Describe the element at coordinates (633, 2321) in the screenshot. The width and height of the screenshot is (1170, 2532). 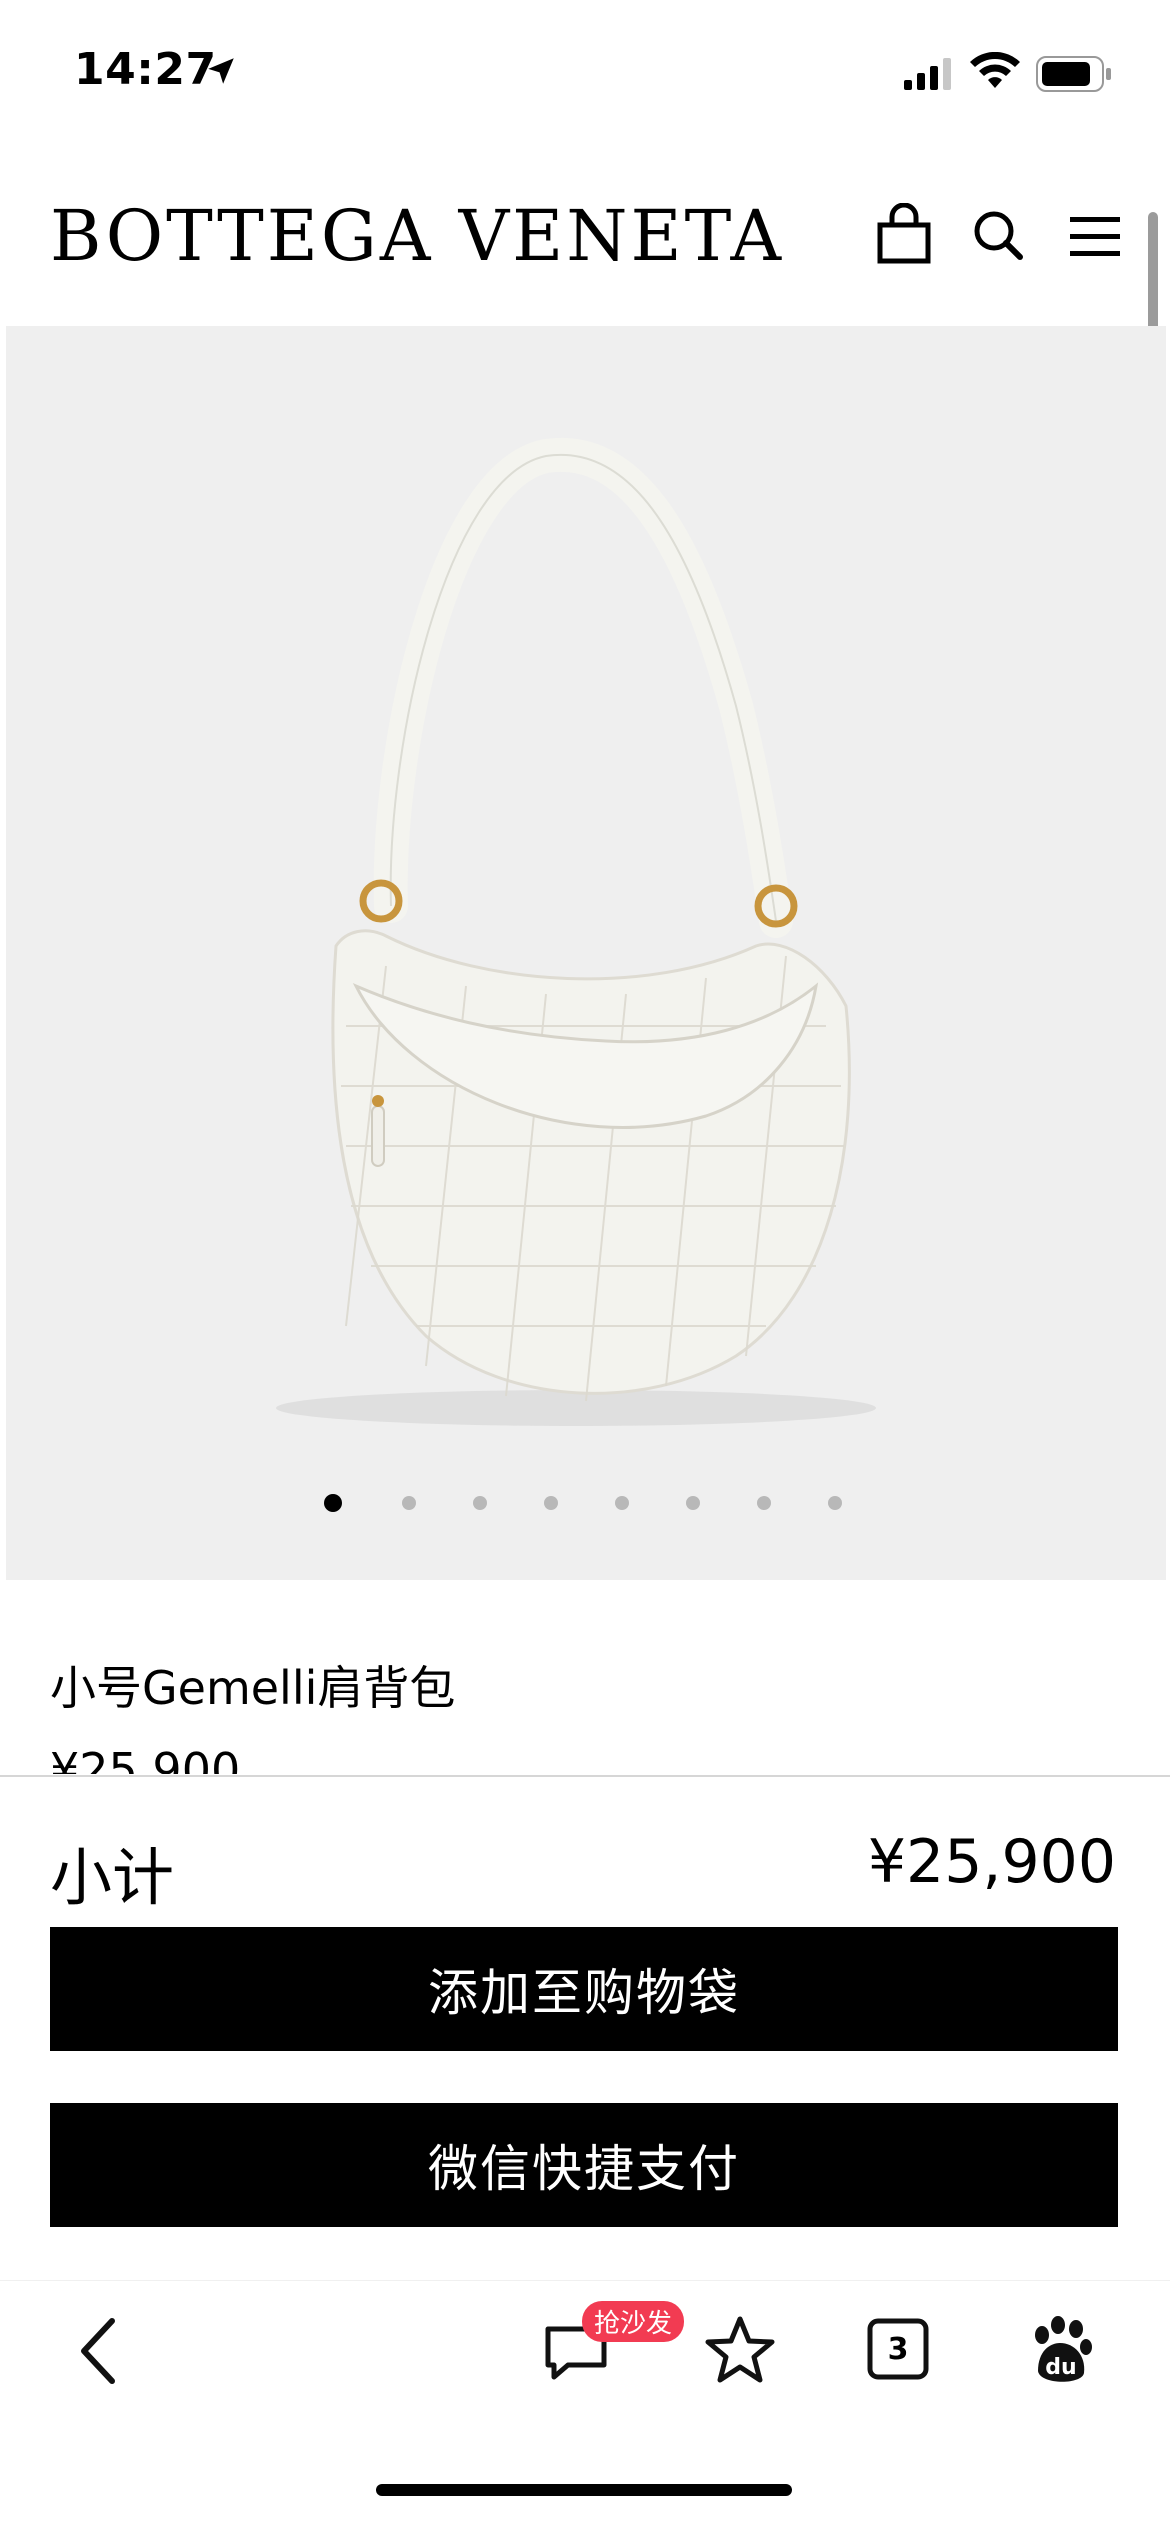
I see `promo-badge: 抢沙发` at that location.